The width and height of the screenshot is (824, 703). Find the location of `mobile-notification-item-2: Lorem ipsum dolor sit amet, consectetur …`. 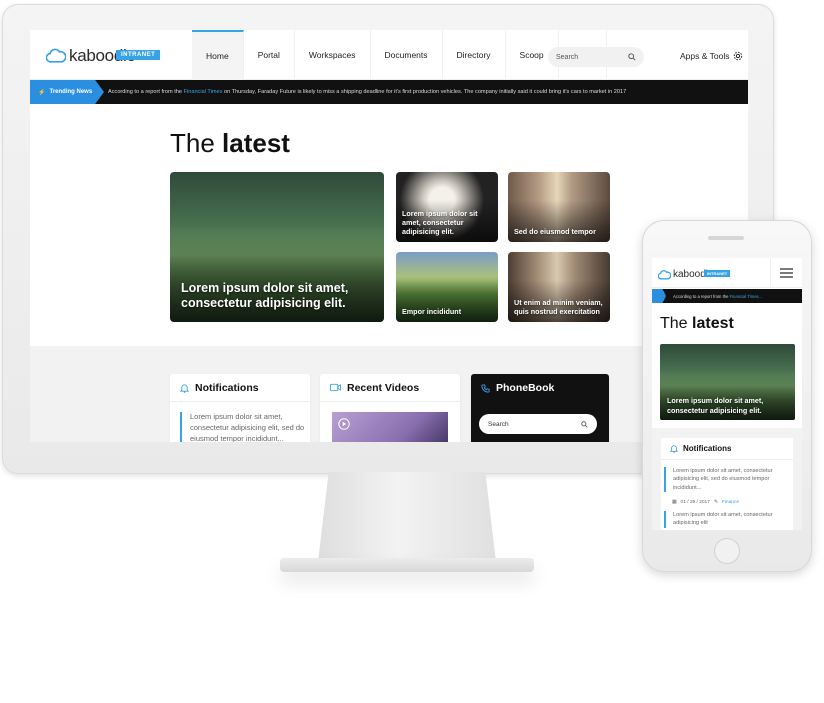

mobile-notification-item-2: Lorem ipsum dolor sit amet, consectetur … is located at coordinates (722, 519).